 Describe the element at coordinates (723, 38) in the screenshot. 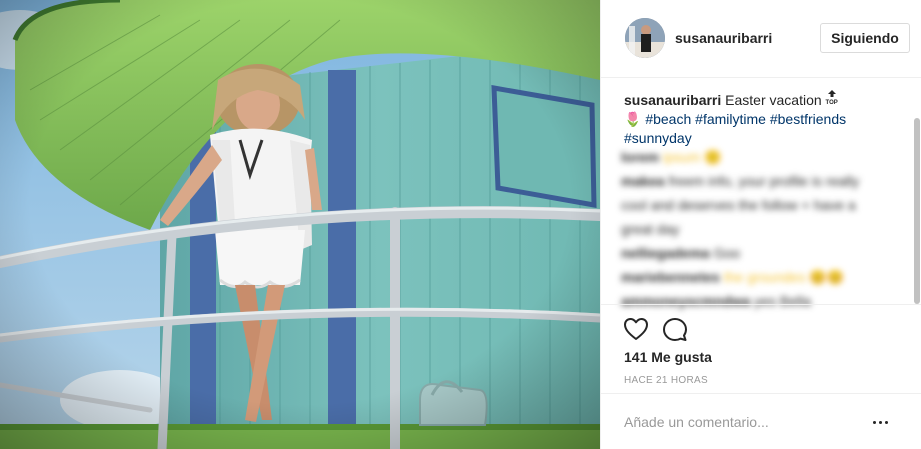

I see `author-username: susanauribarri` at that location.